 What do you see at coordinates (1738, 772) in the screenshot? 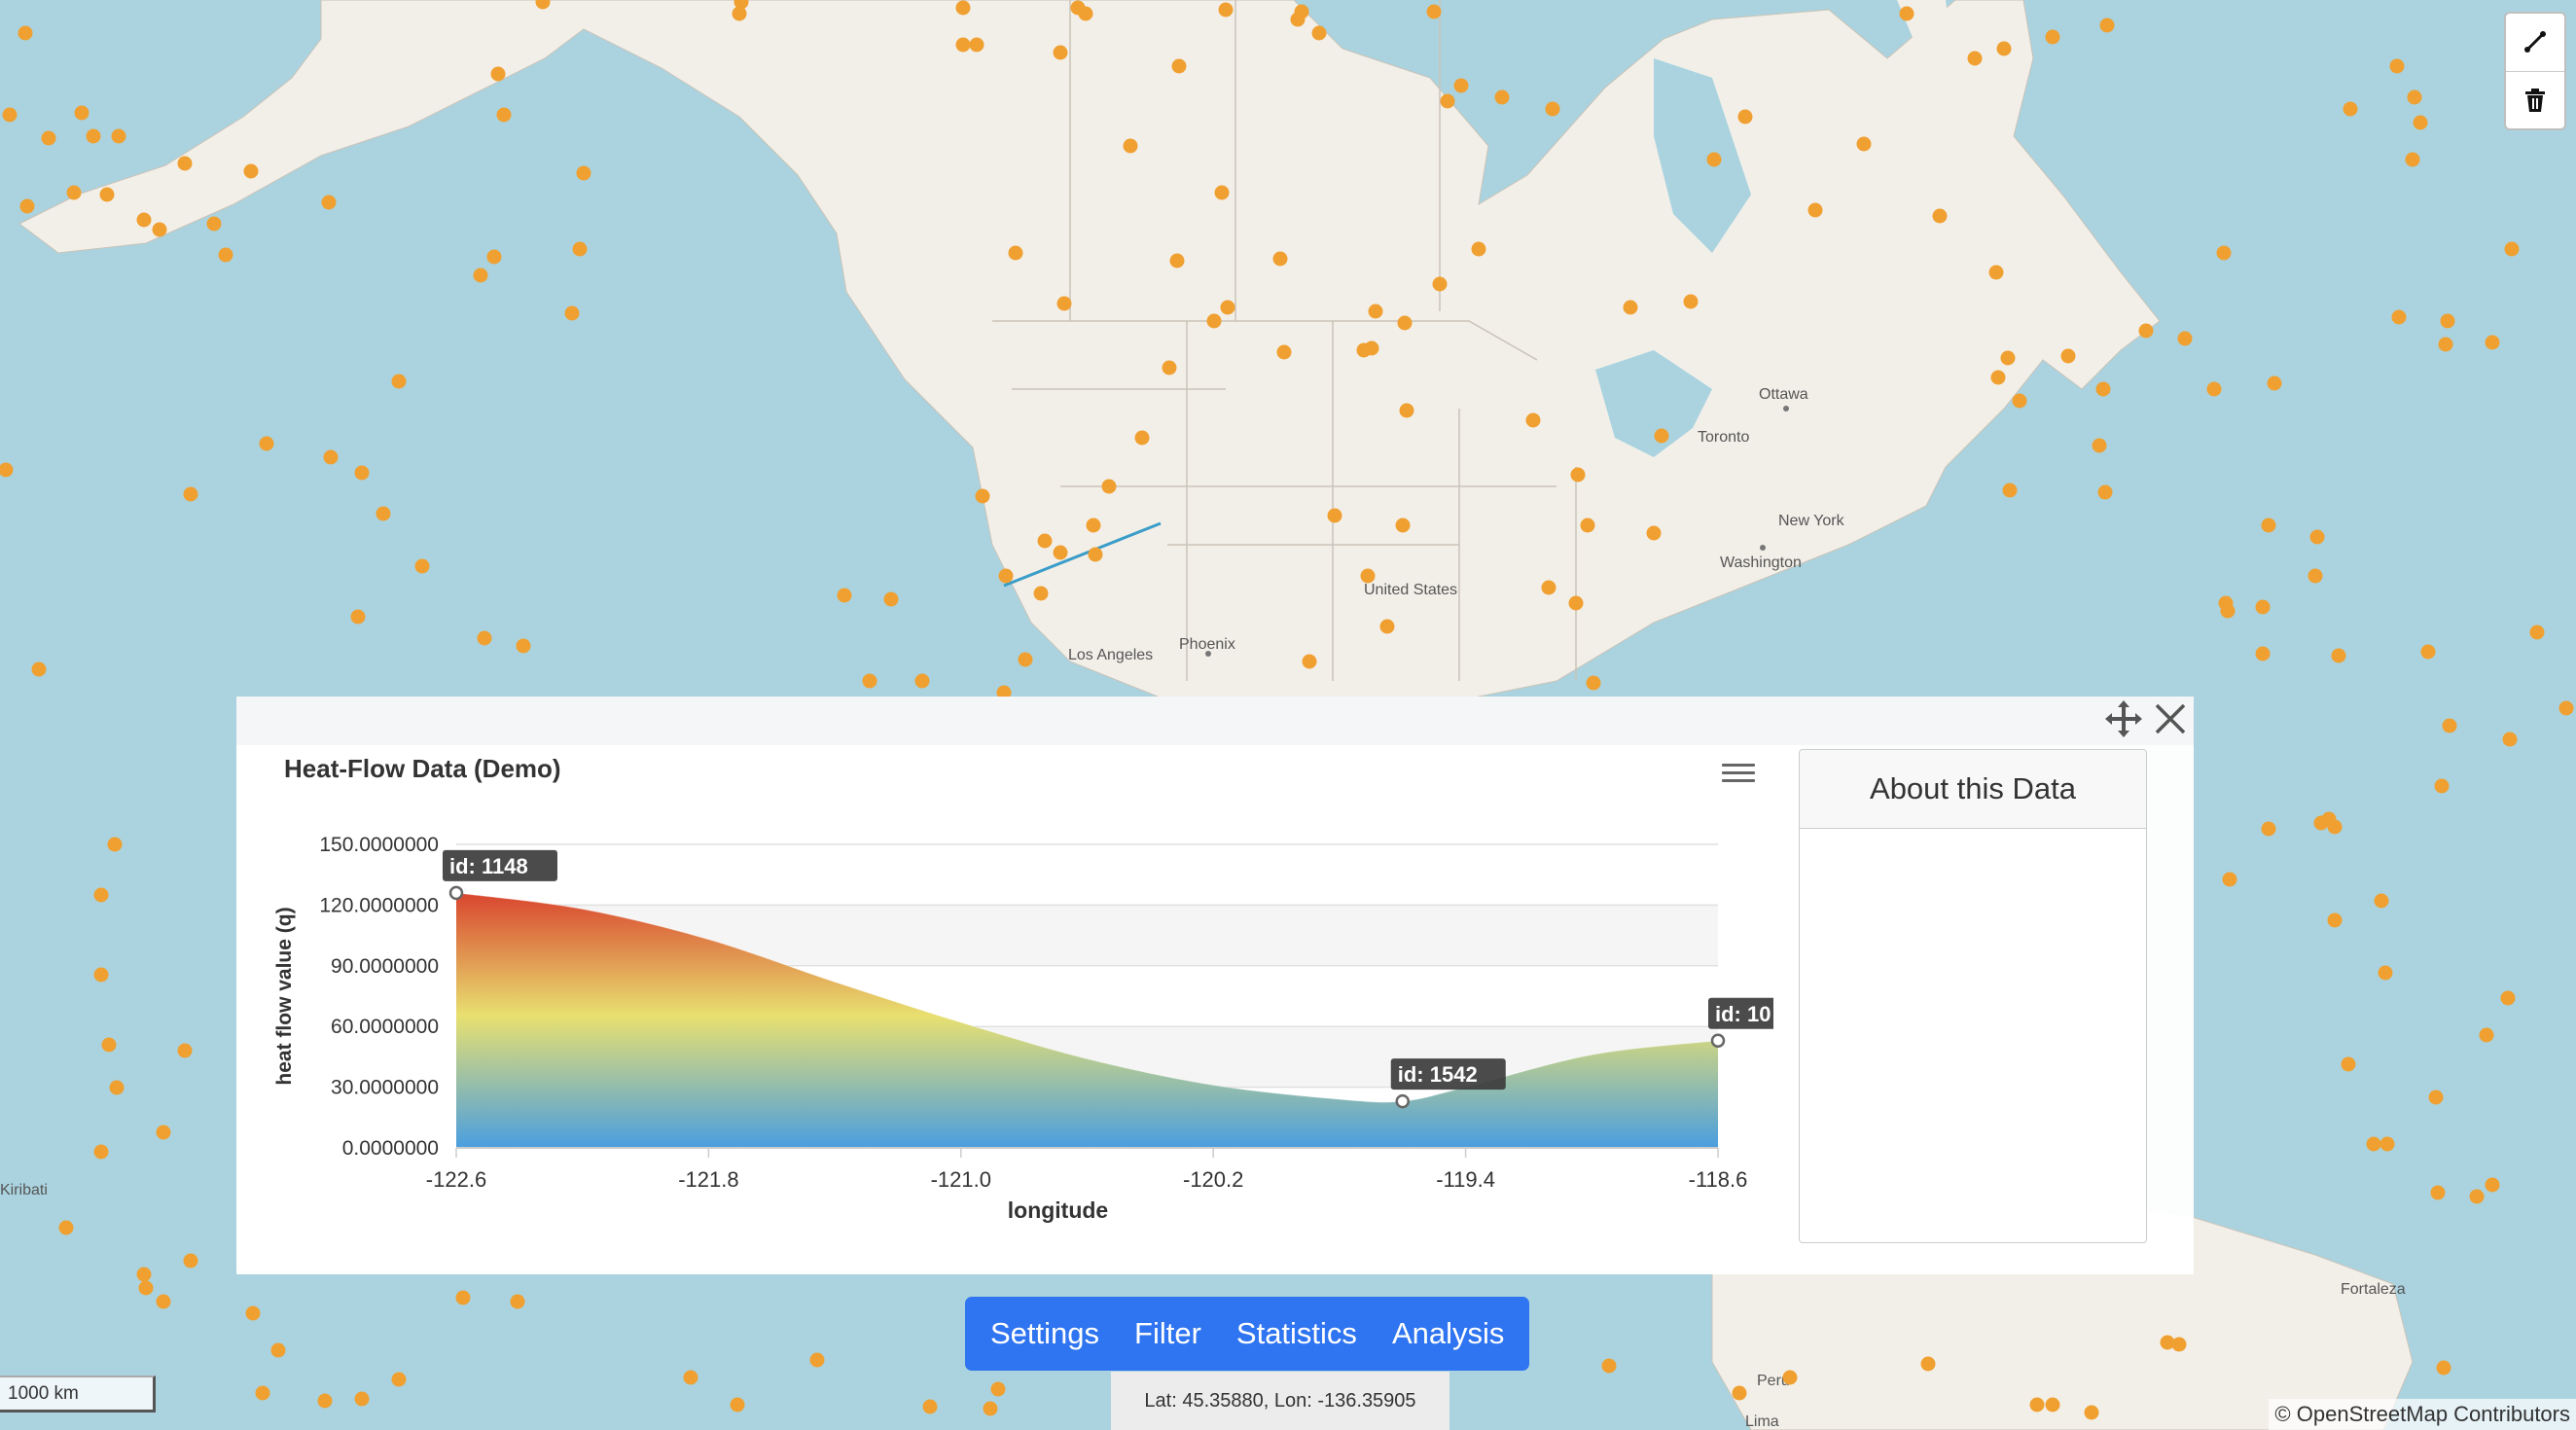
I see `hamburger-menu-icon` at bounding box center [1738, 772].